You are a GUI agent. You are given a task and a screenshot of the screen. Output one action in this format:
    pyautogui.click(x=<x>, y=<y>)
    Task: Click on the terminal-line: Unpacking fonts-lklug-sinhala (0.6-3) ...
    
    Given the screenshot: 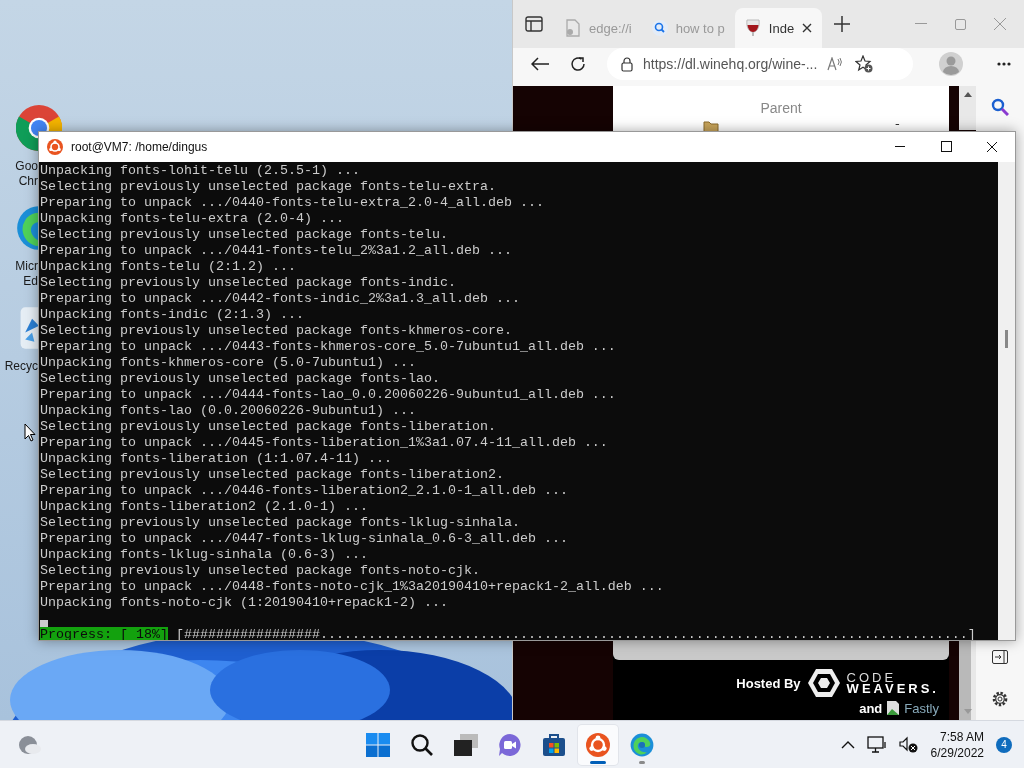 What is the action you would take?
    pyautogui.click(x=204, y=554)
    